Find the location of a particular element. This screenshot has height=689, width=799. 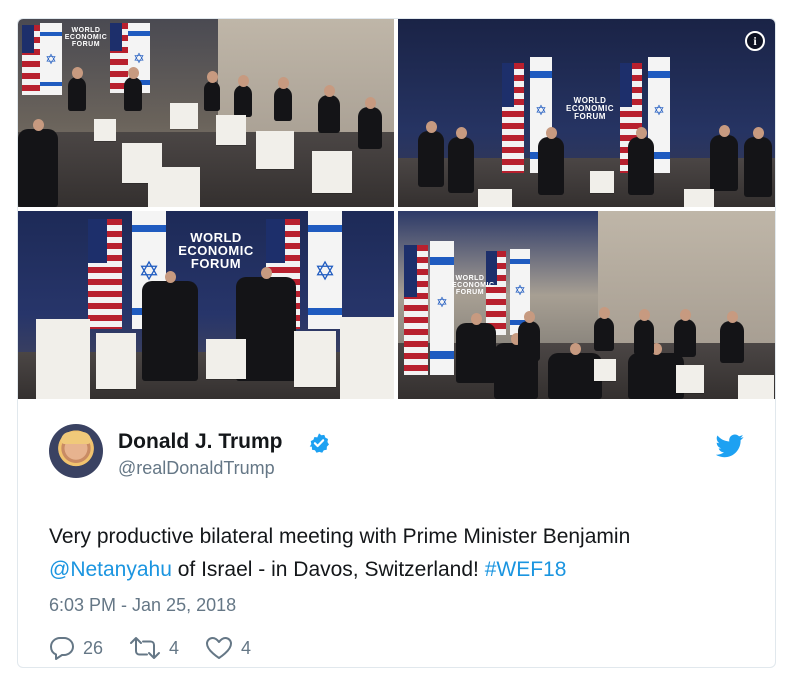

hashtag-link: #WEF18 is located at coordinates (526, 569).